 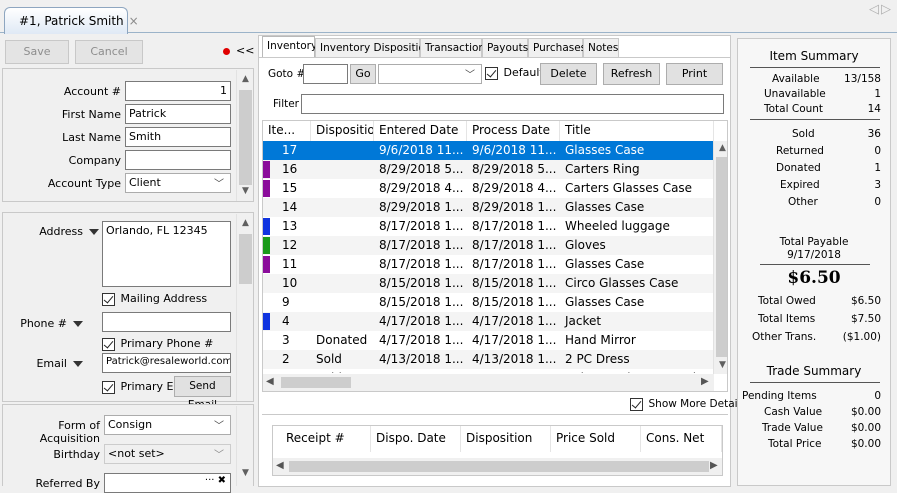 I want to click on refresh-button: Refresh, so click(x=631, y=74).